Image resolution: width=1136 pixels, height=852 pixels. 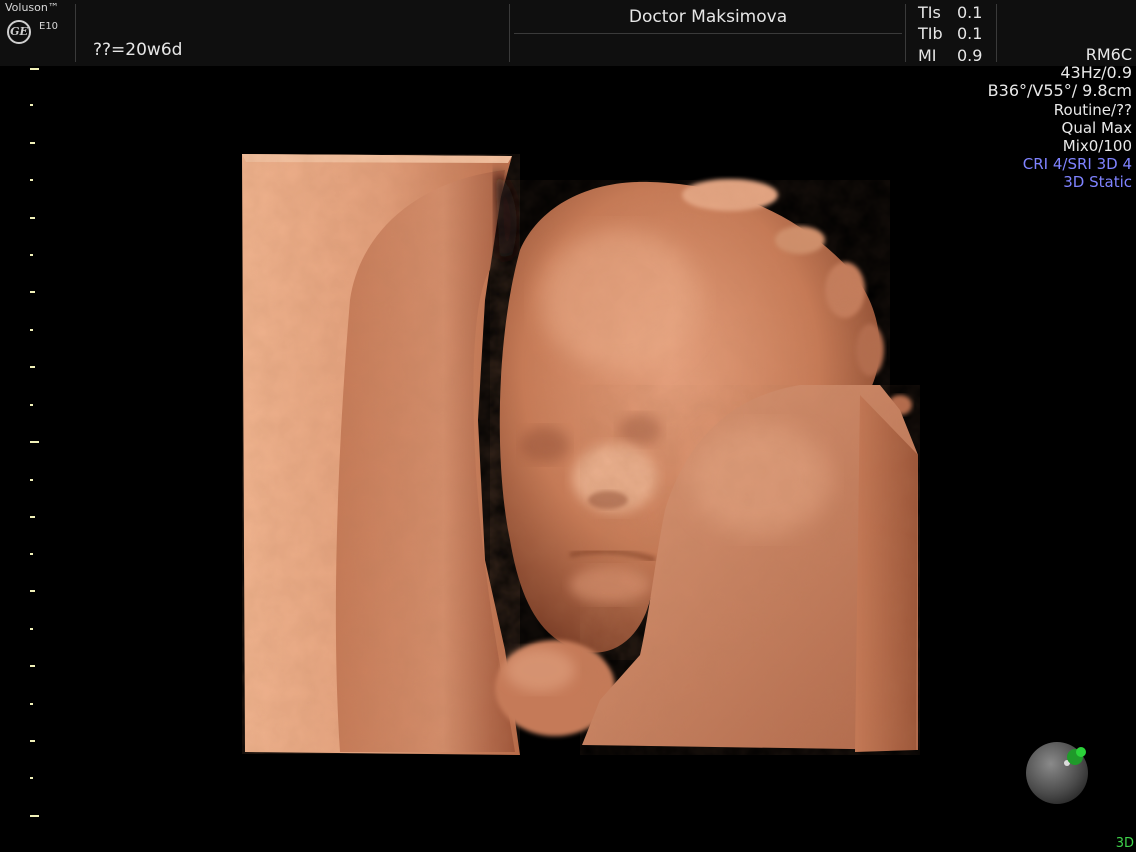 I want to click on safety-label: TIb, so click(x=930, y=33).